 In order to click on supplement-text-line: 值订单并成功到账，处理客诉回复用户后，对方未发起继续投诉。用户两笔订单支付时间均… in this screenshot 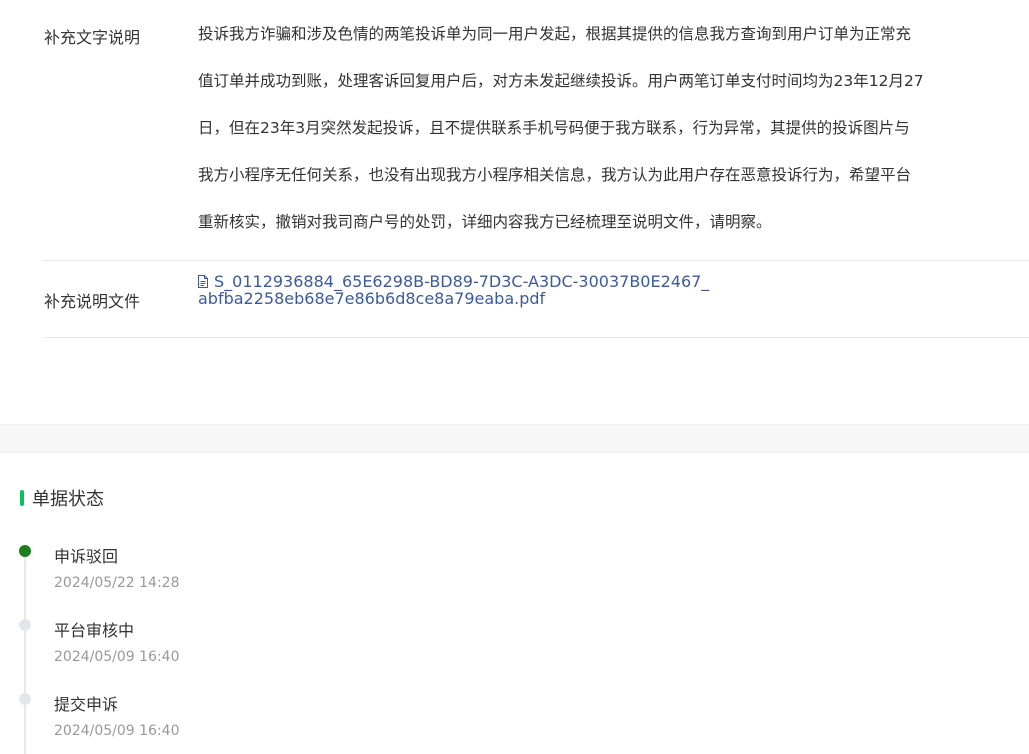, I will do `click(561, 81)`.